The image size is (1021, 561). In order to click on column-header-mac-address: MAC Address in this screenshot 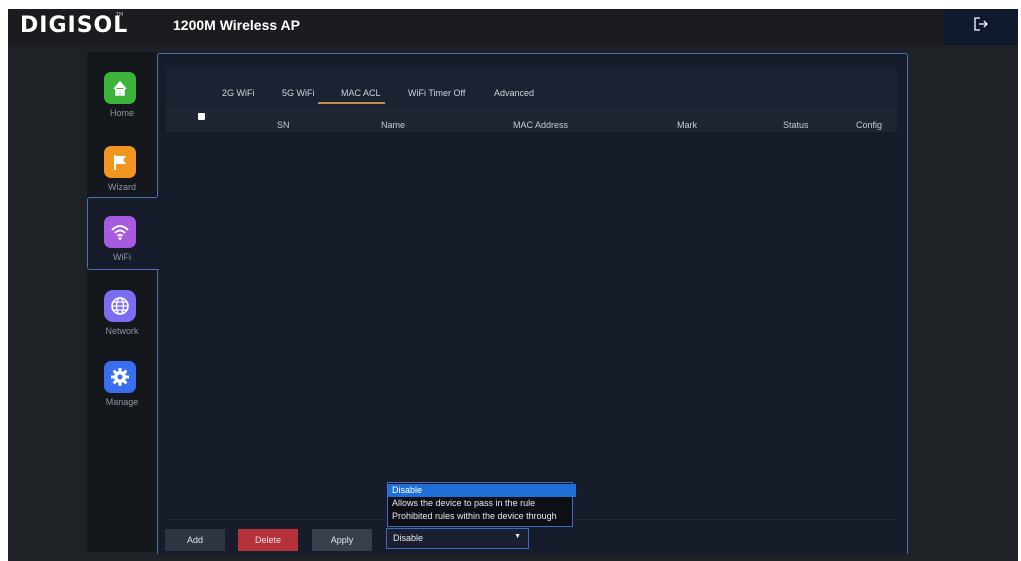, I will do `click(541, 125)`.